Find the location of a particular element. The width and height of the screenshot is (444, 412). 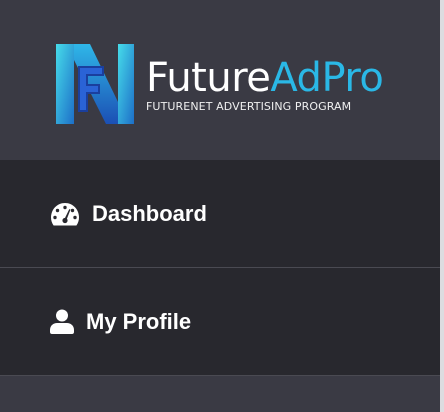

brand-title: FutureAdPro is located at coordinates (265, 78).